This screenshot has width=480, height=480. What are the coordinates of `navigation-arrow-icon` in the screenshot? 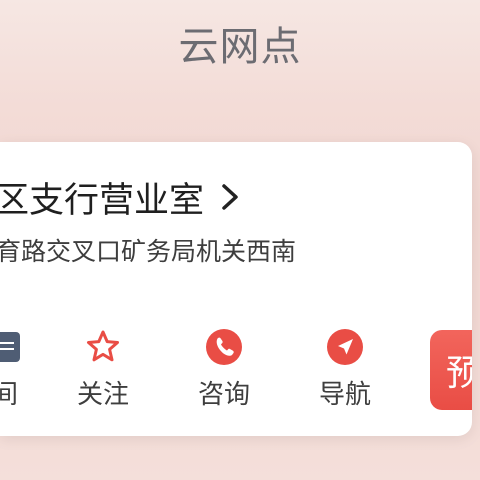 It's located at (345, 347).